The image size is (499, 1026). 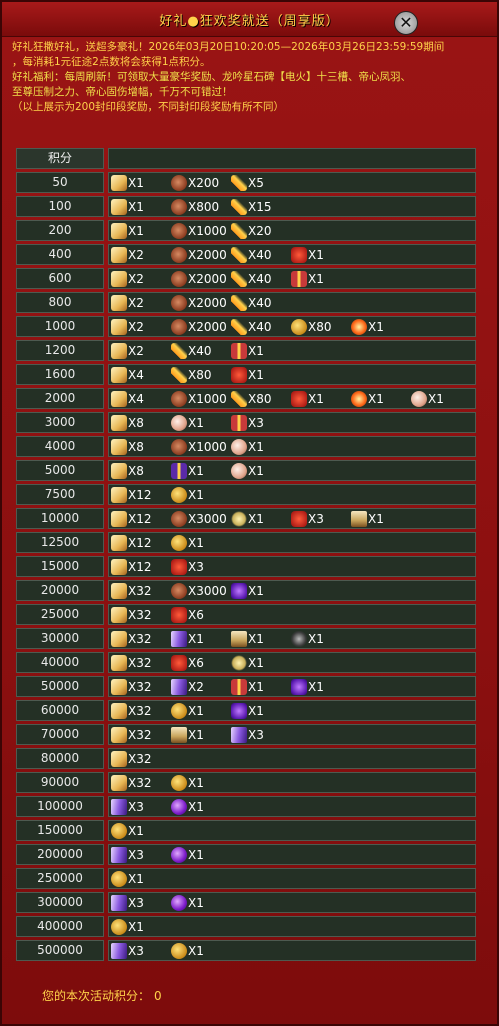 What do you see at coordinates (247, 806) in the screenshot?
I see `table-row: 100000 X3 X1` at bounding box center [247, 806].